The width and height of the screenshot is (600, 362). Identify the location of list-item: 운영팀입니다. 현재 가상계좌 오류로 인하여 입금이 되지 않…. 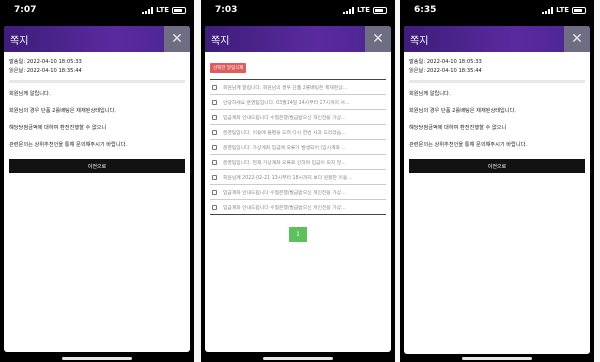
(298, 162).